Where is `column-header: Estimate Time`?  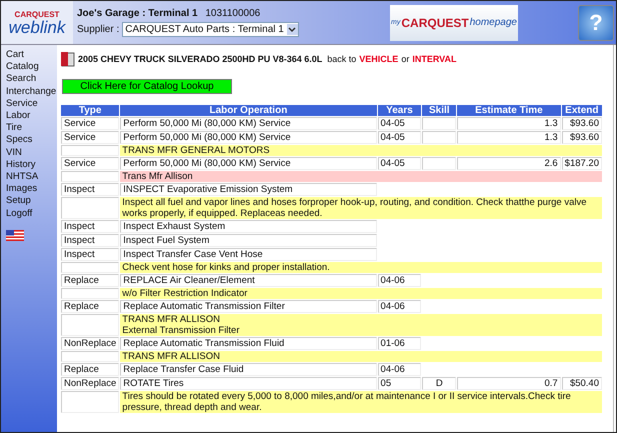
column-header: Estimate Time is located at coordinates (509, 110).